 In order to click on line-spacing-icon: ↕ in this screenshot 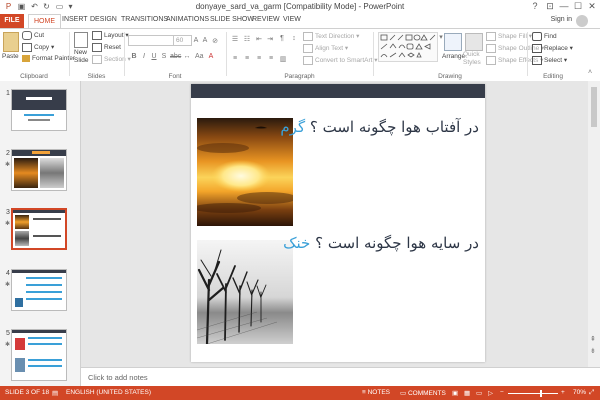, I will do `click(294, 38)`.